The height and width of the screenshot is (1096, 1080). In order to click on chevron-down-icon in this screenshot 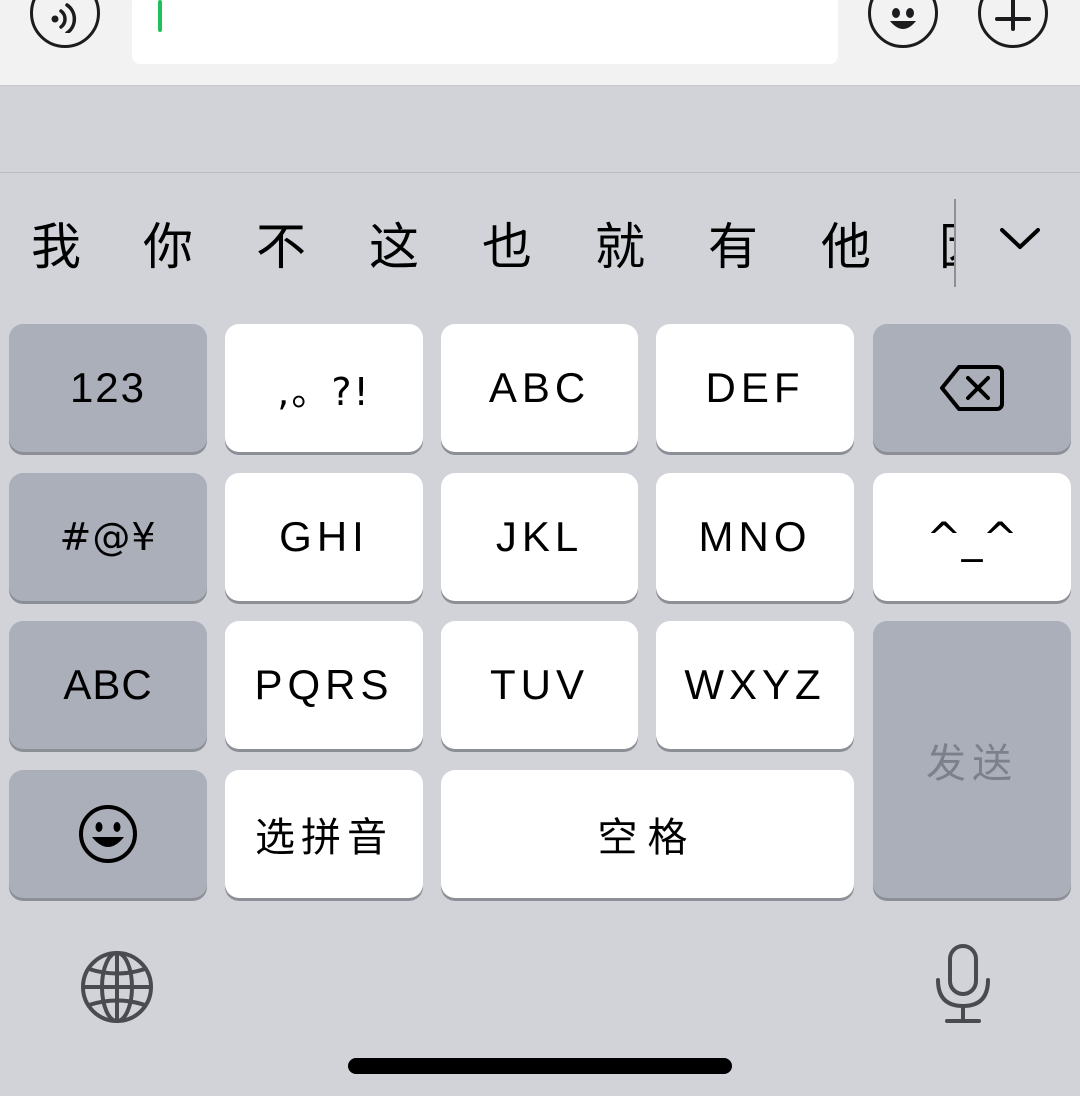, I will do `click(1020, 238)`.